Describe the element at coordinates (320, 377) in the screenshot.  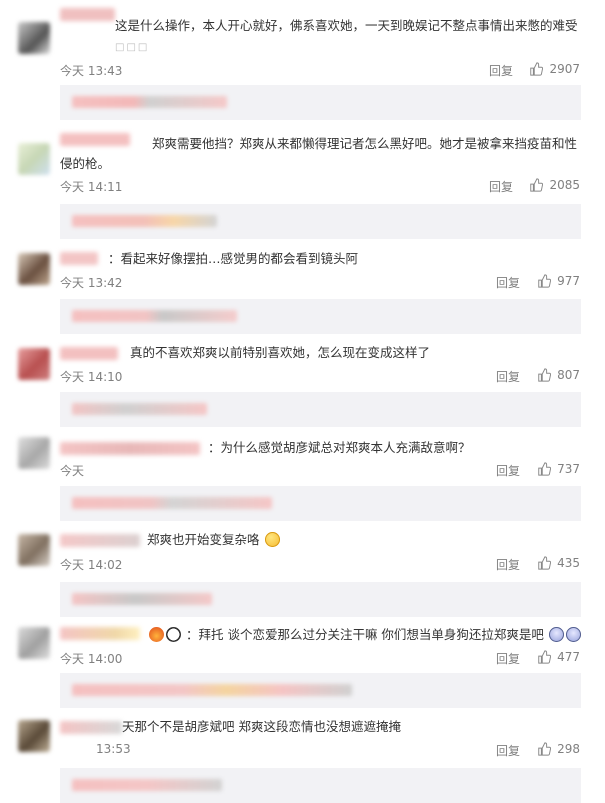
I see `comment-meta: 今天 14:10 回复 807` at that location.